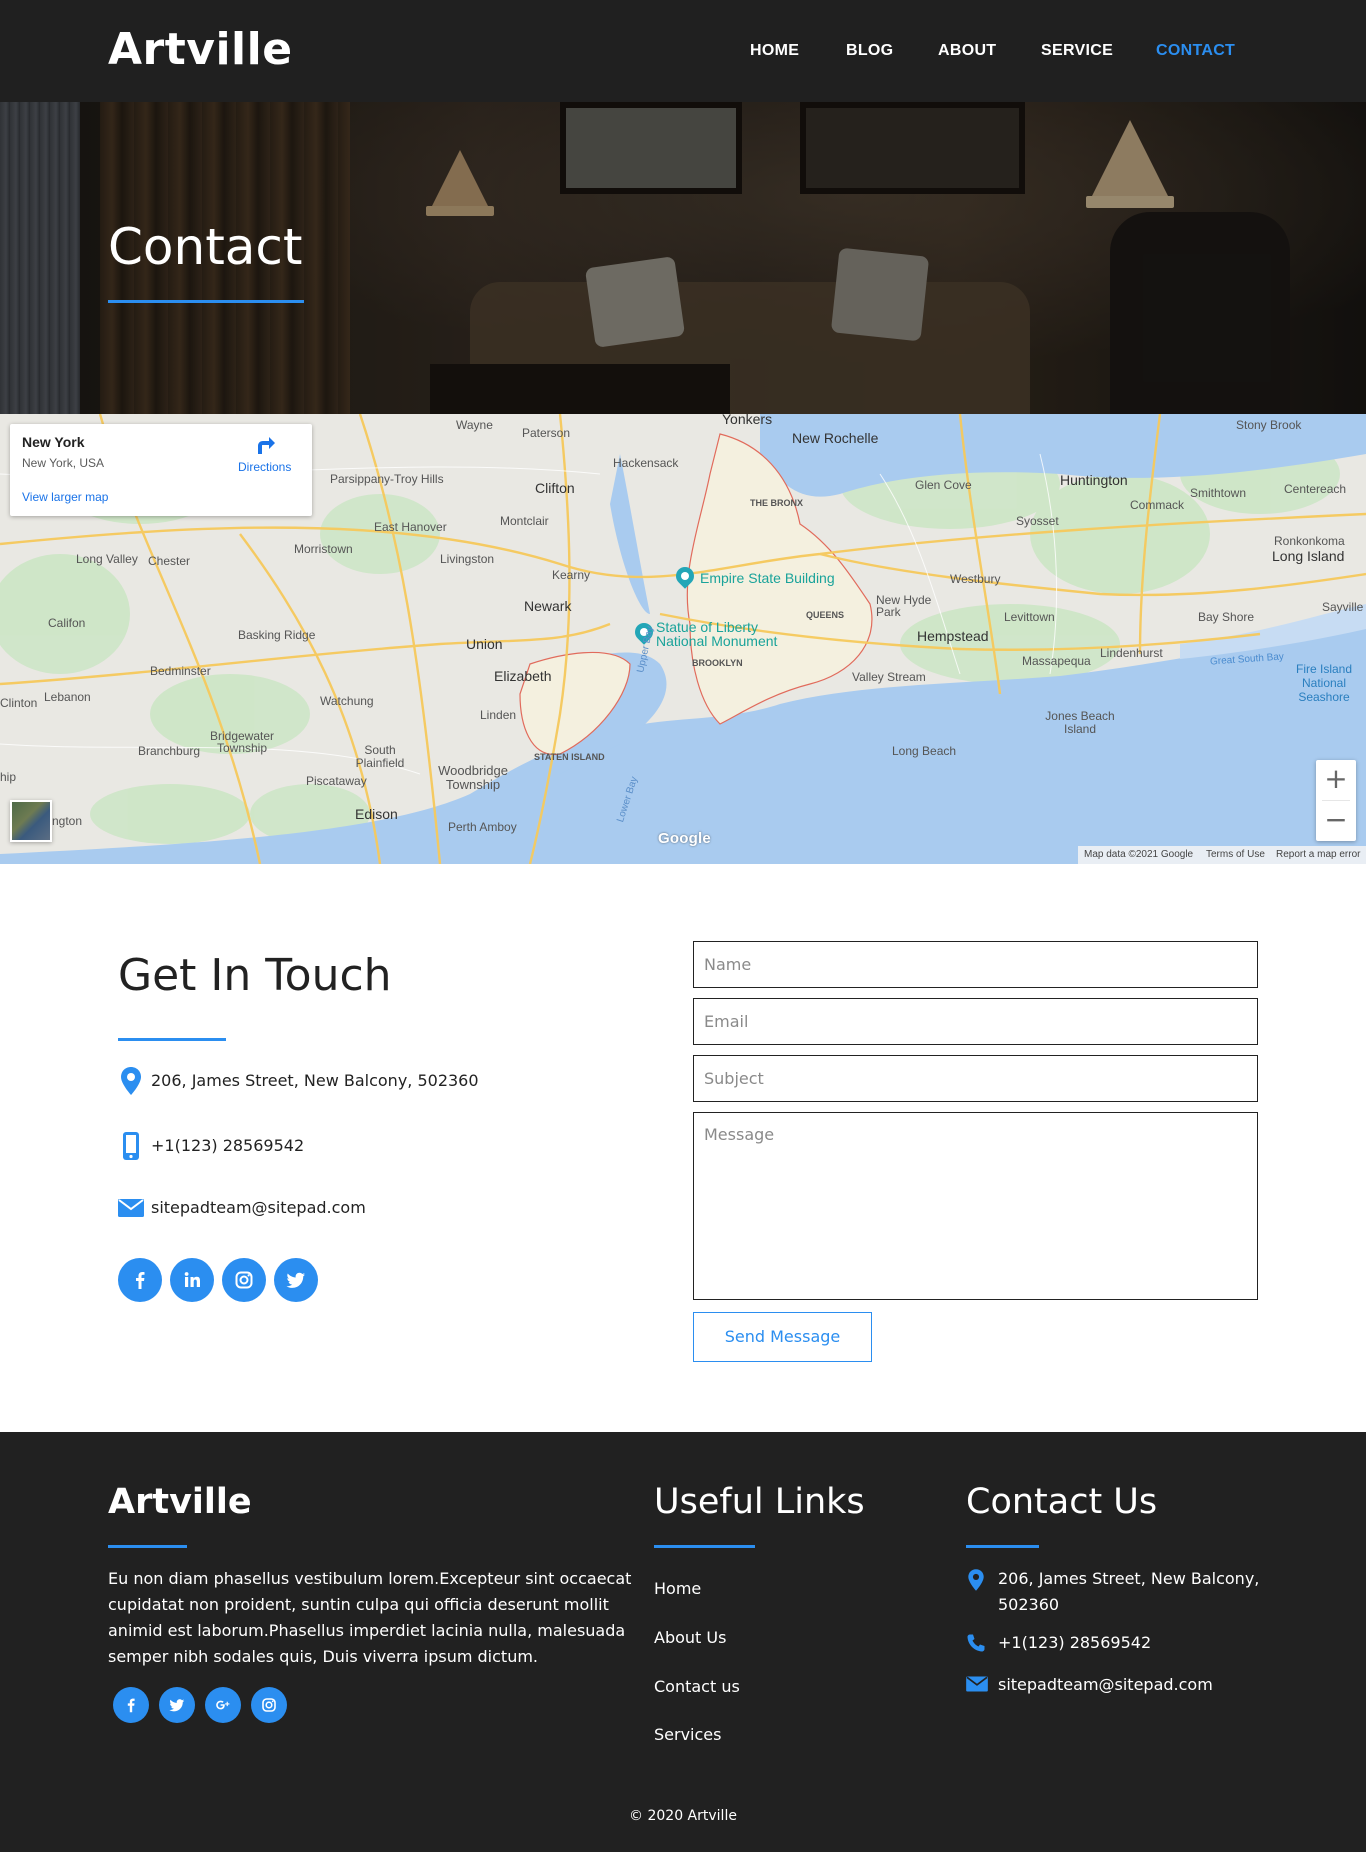 The image size is (1366, 1852). Describe the element at coordinates (646, 463) in the screenshot. I see `map-label: Hackensack` at that location.